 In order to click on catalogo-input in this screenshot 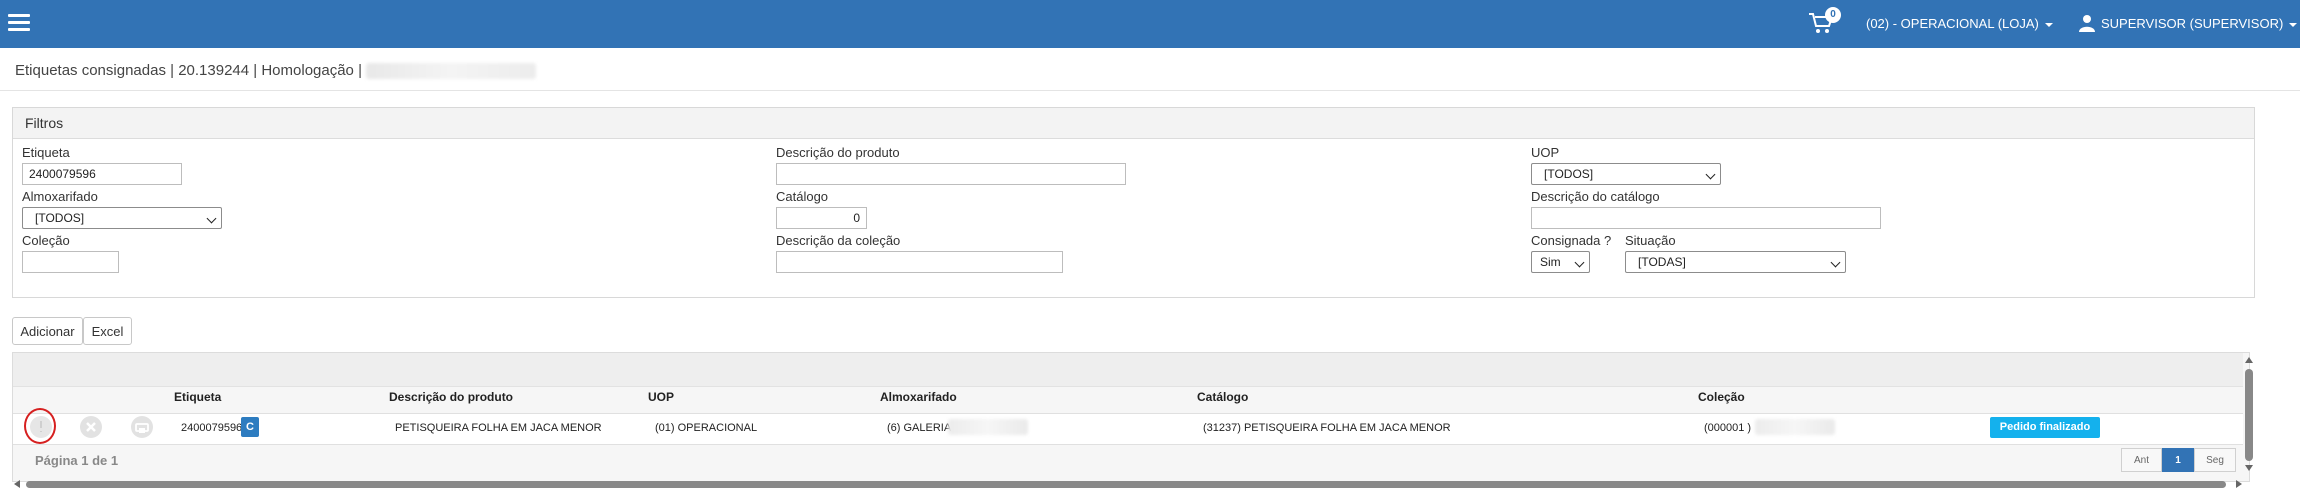, I will do `click(821, 218)`.